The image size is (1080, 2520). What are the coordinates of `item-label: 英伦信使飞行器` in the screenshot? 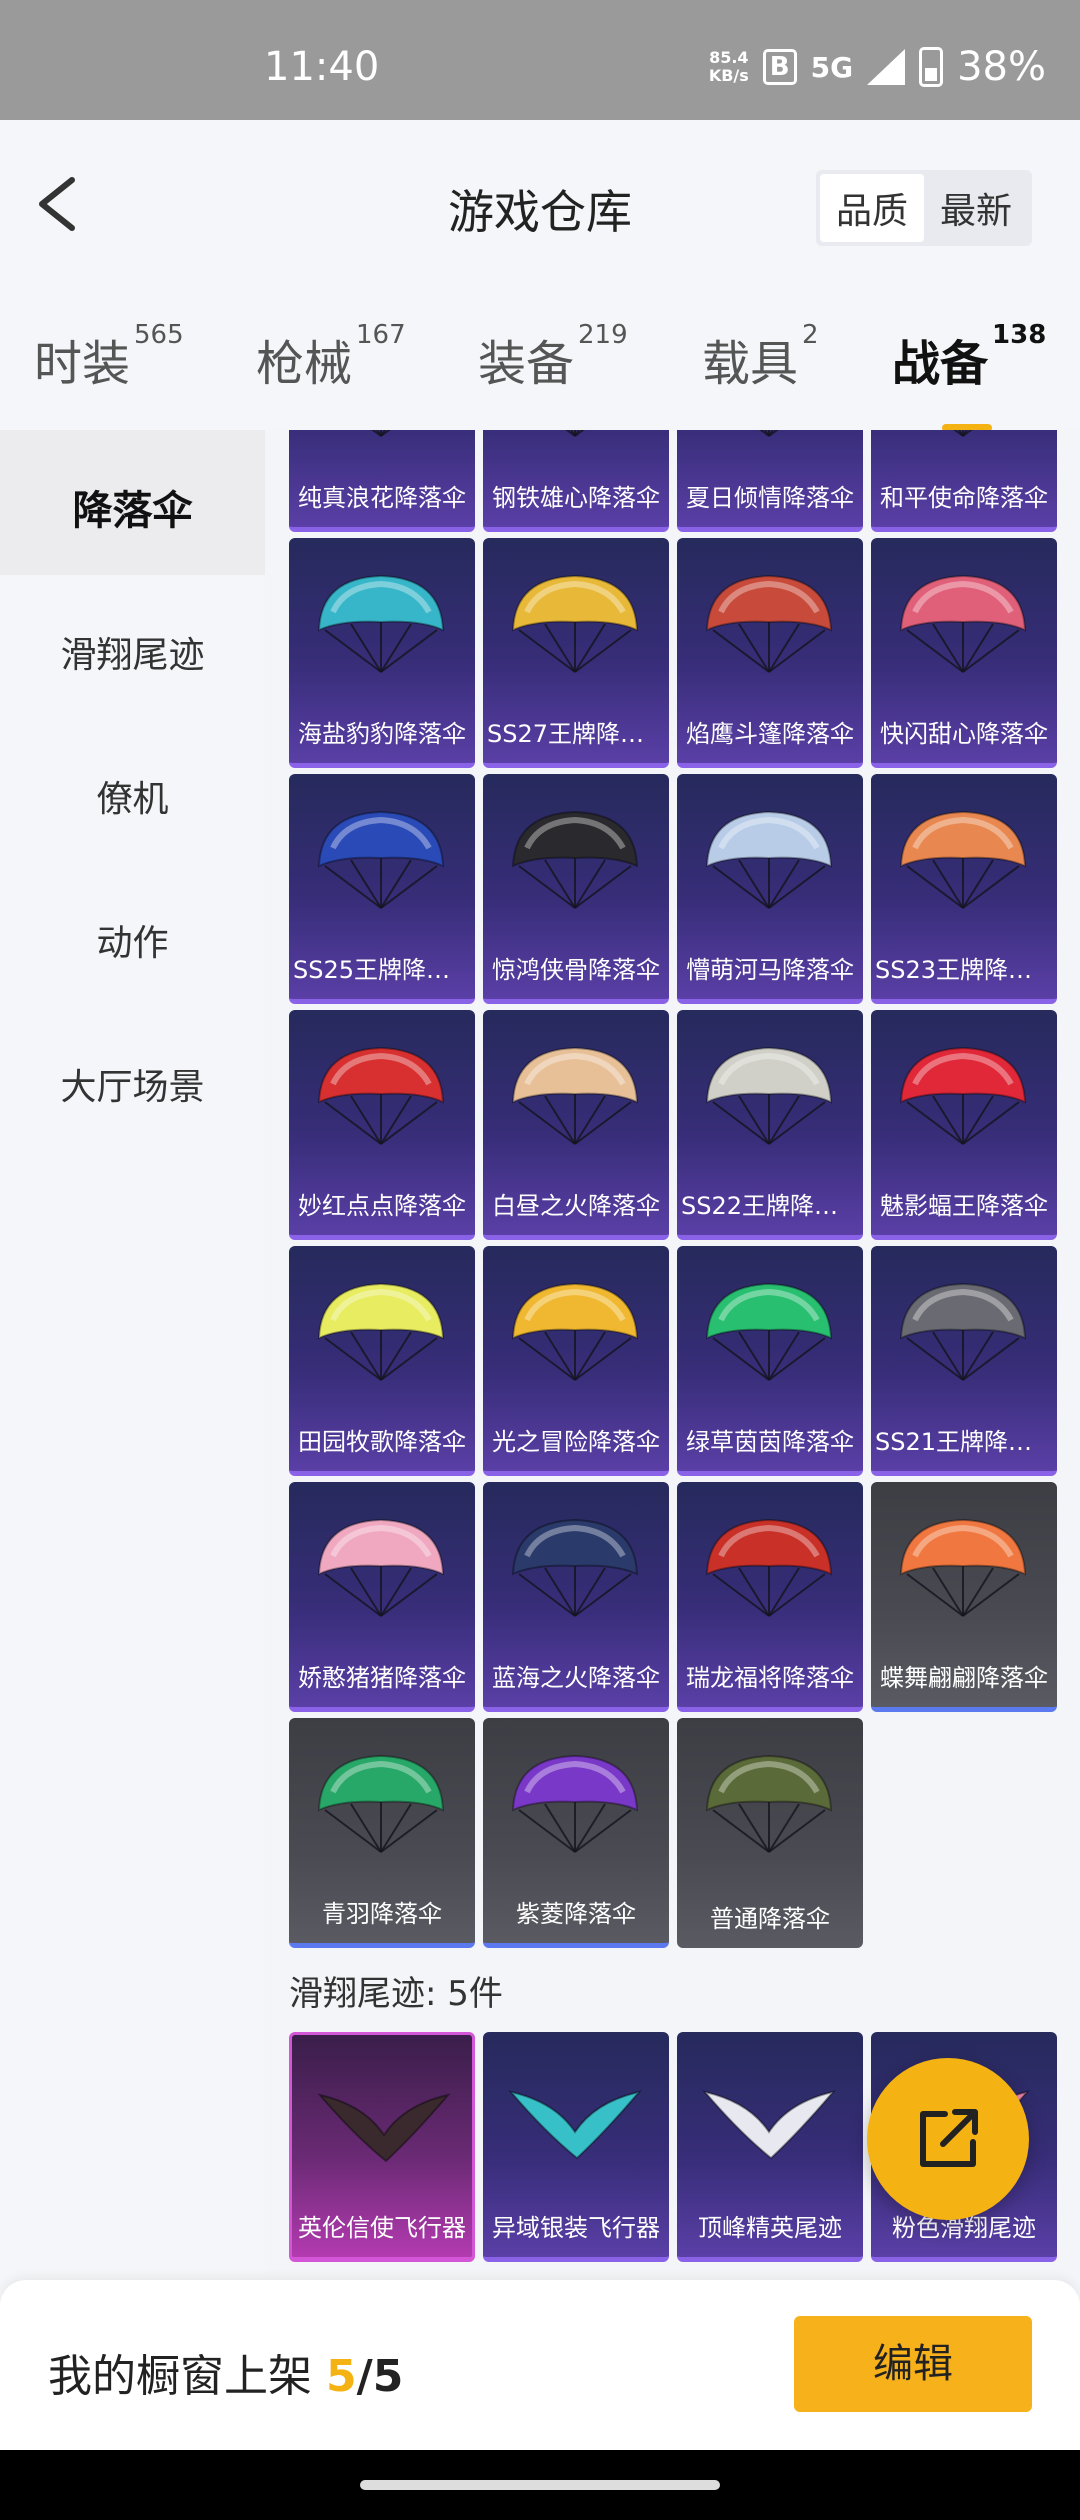 It's located at (382, 2228).